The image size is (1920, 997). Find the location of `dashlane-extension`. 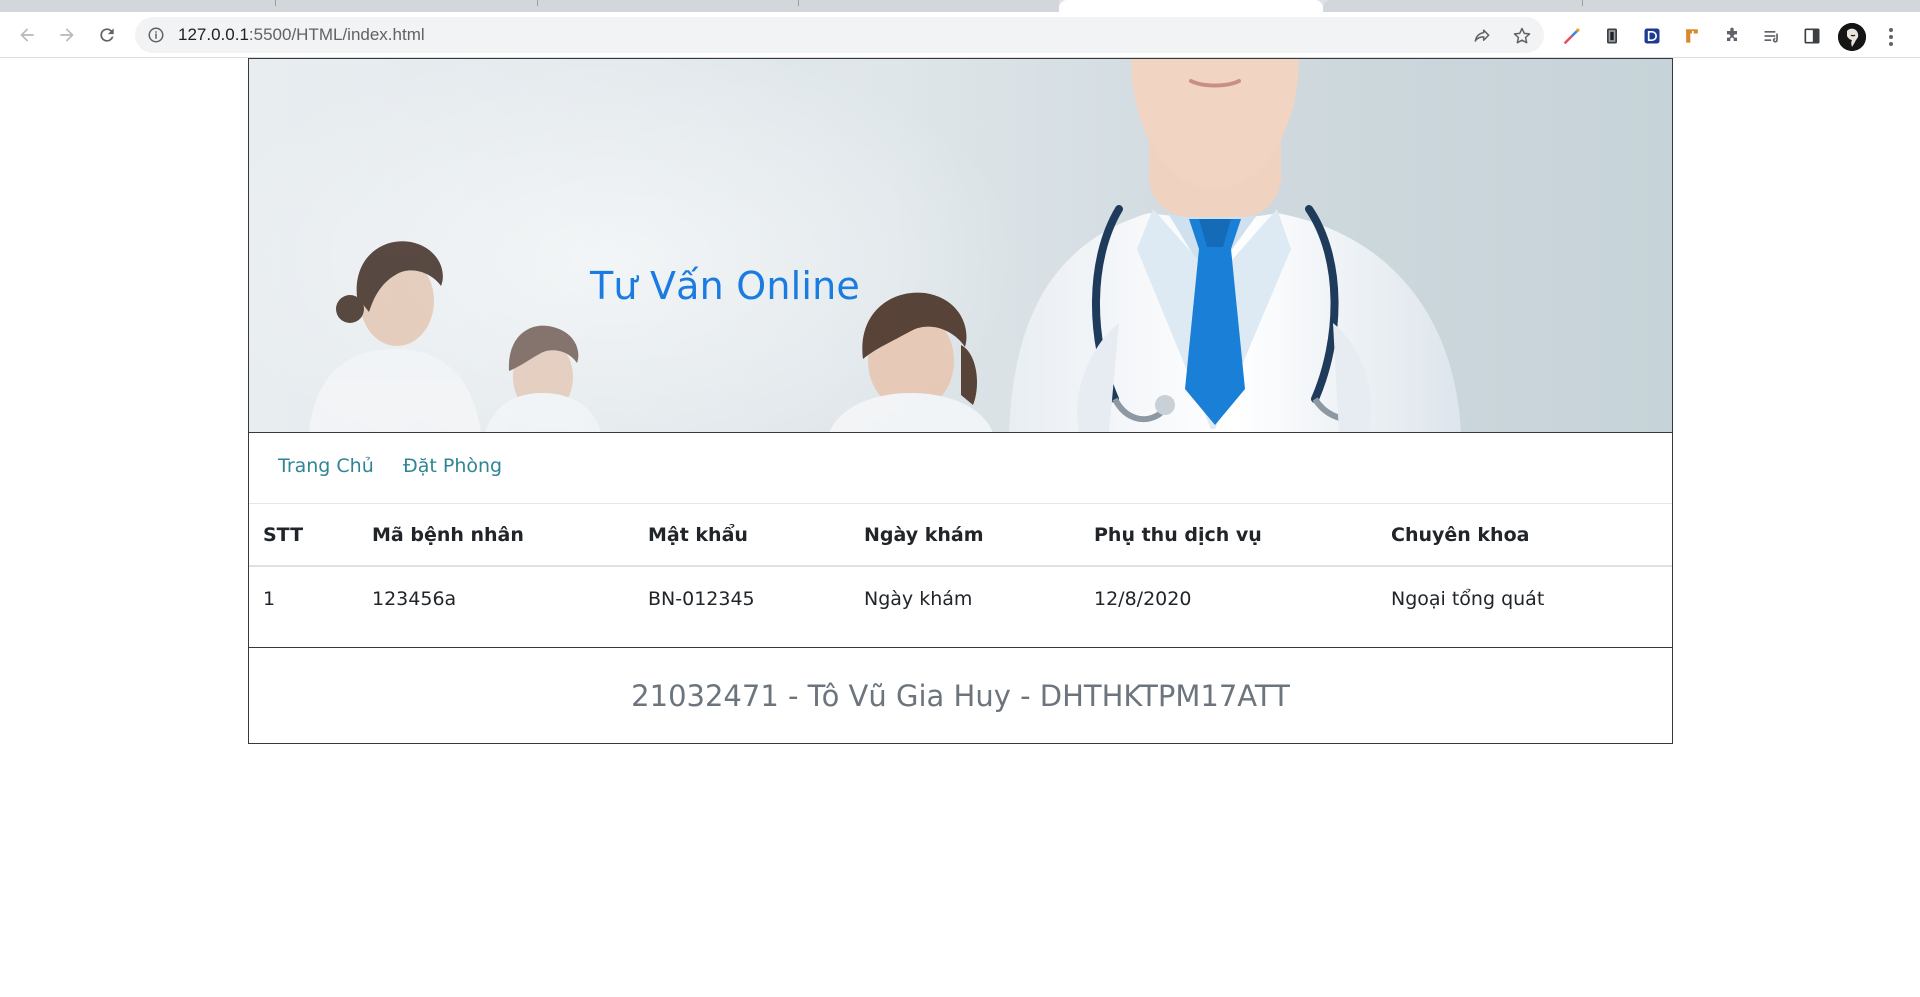

dashlane-extension is located at coordinates (1652, 36).